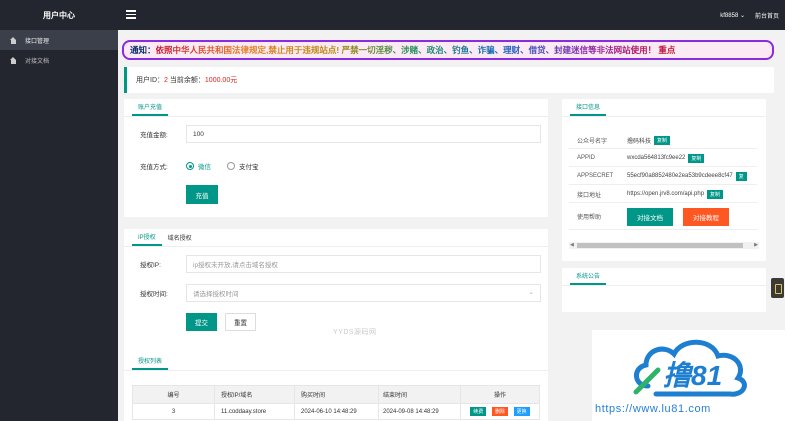  I want to click on method-label: 充值方式:, so click(154, 167).